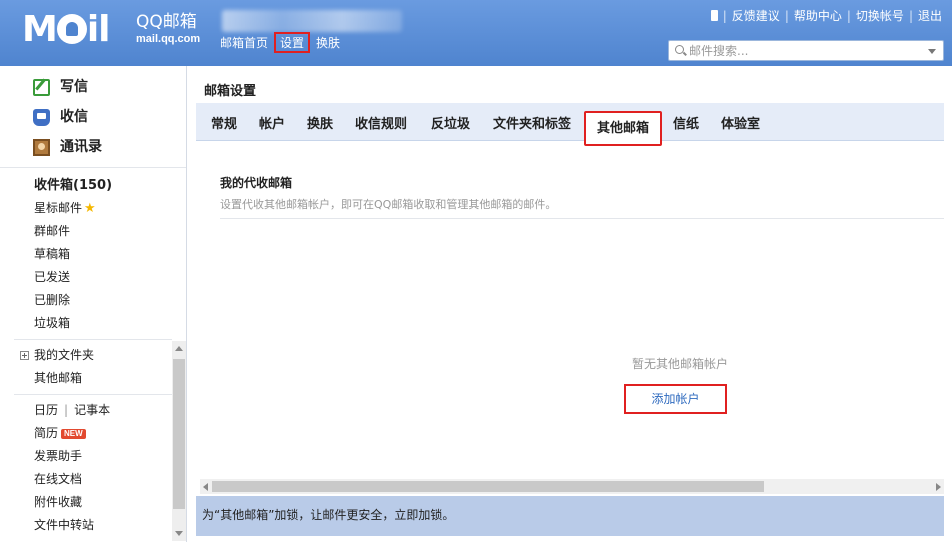 This screenshot has height=542, width=952. What do you see at coordinates (93, 87) in the screenshot?
I see `compose-button: 写信` at bounding box center [93, 87].